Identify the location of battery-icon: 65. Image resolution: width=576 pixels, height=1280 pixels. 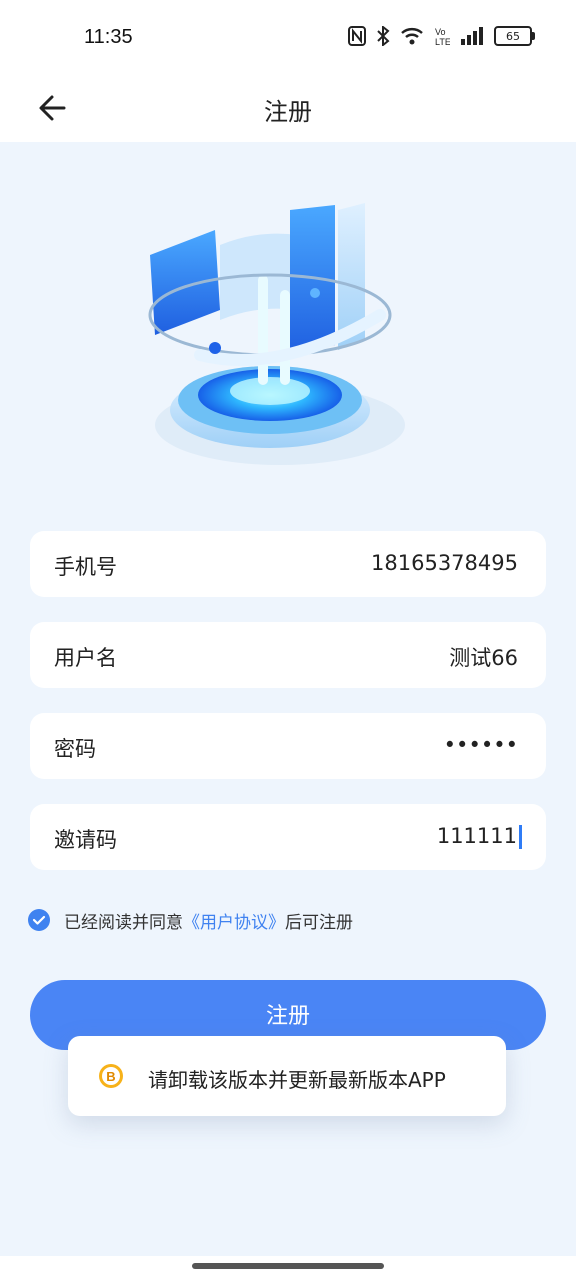
(514, 36).